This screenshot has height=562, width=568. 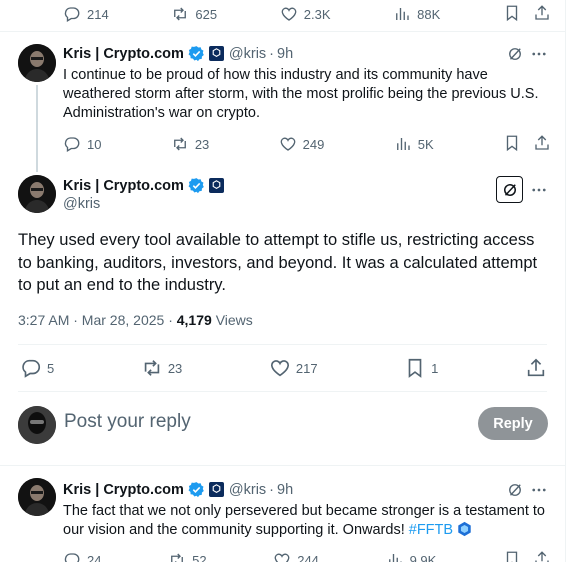 What do you see at coordinates (306, 368) in the screenshot?
I see `like-count: 217` at bounding box center [306, 368].